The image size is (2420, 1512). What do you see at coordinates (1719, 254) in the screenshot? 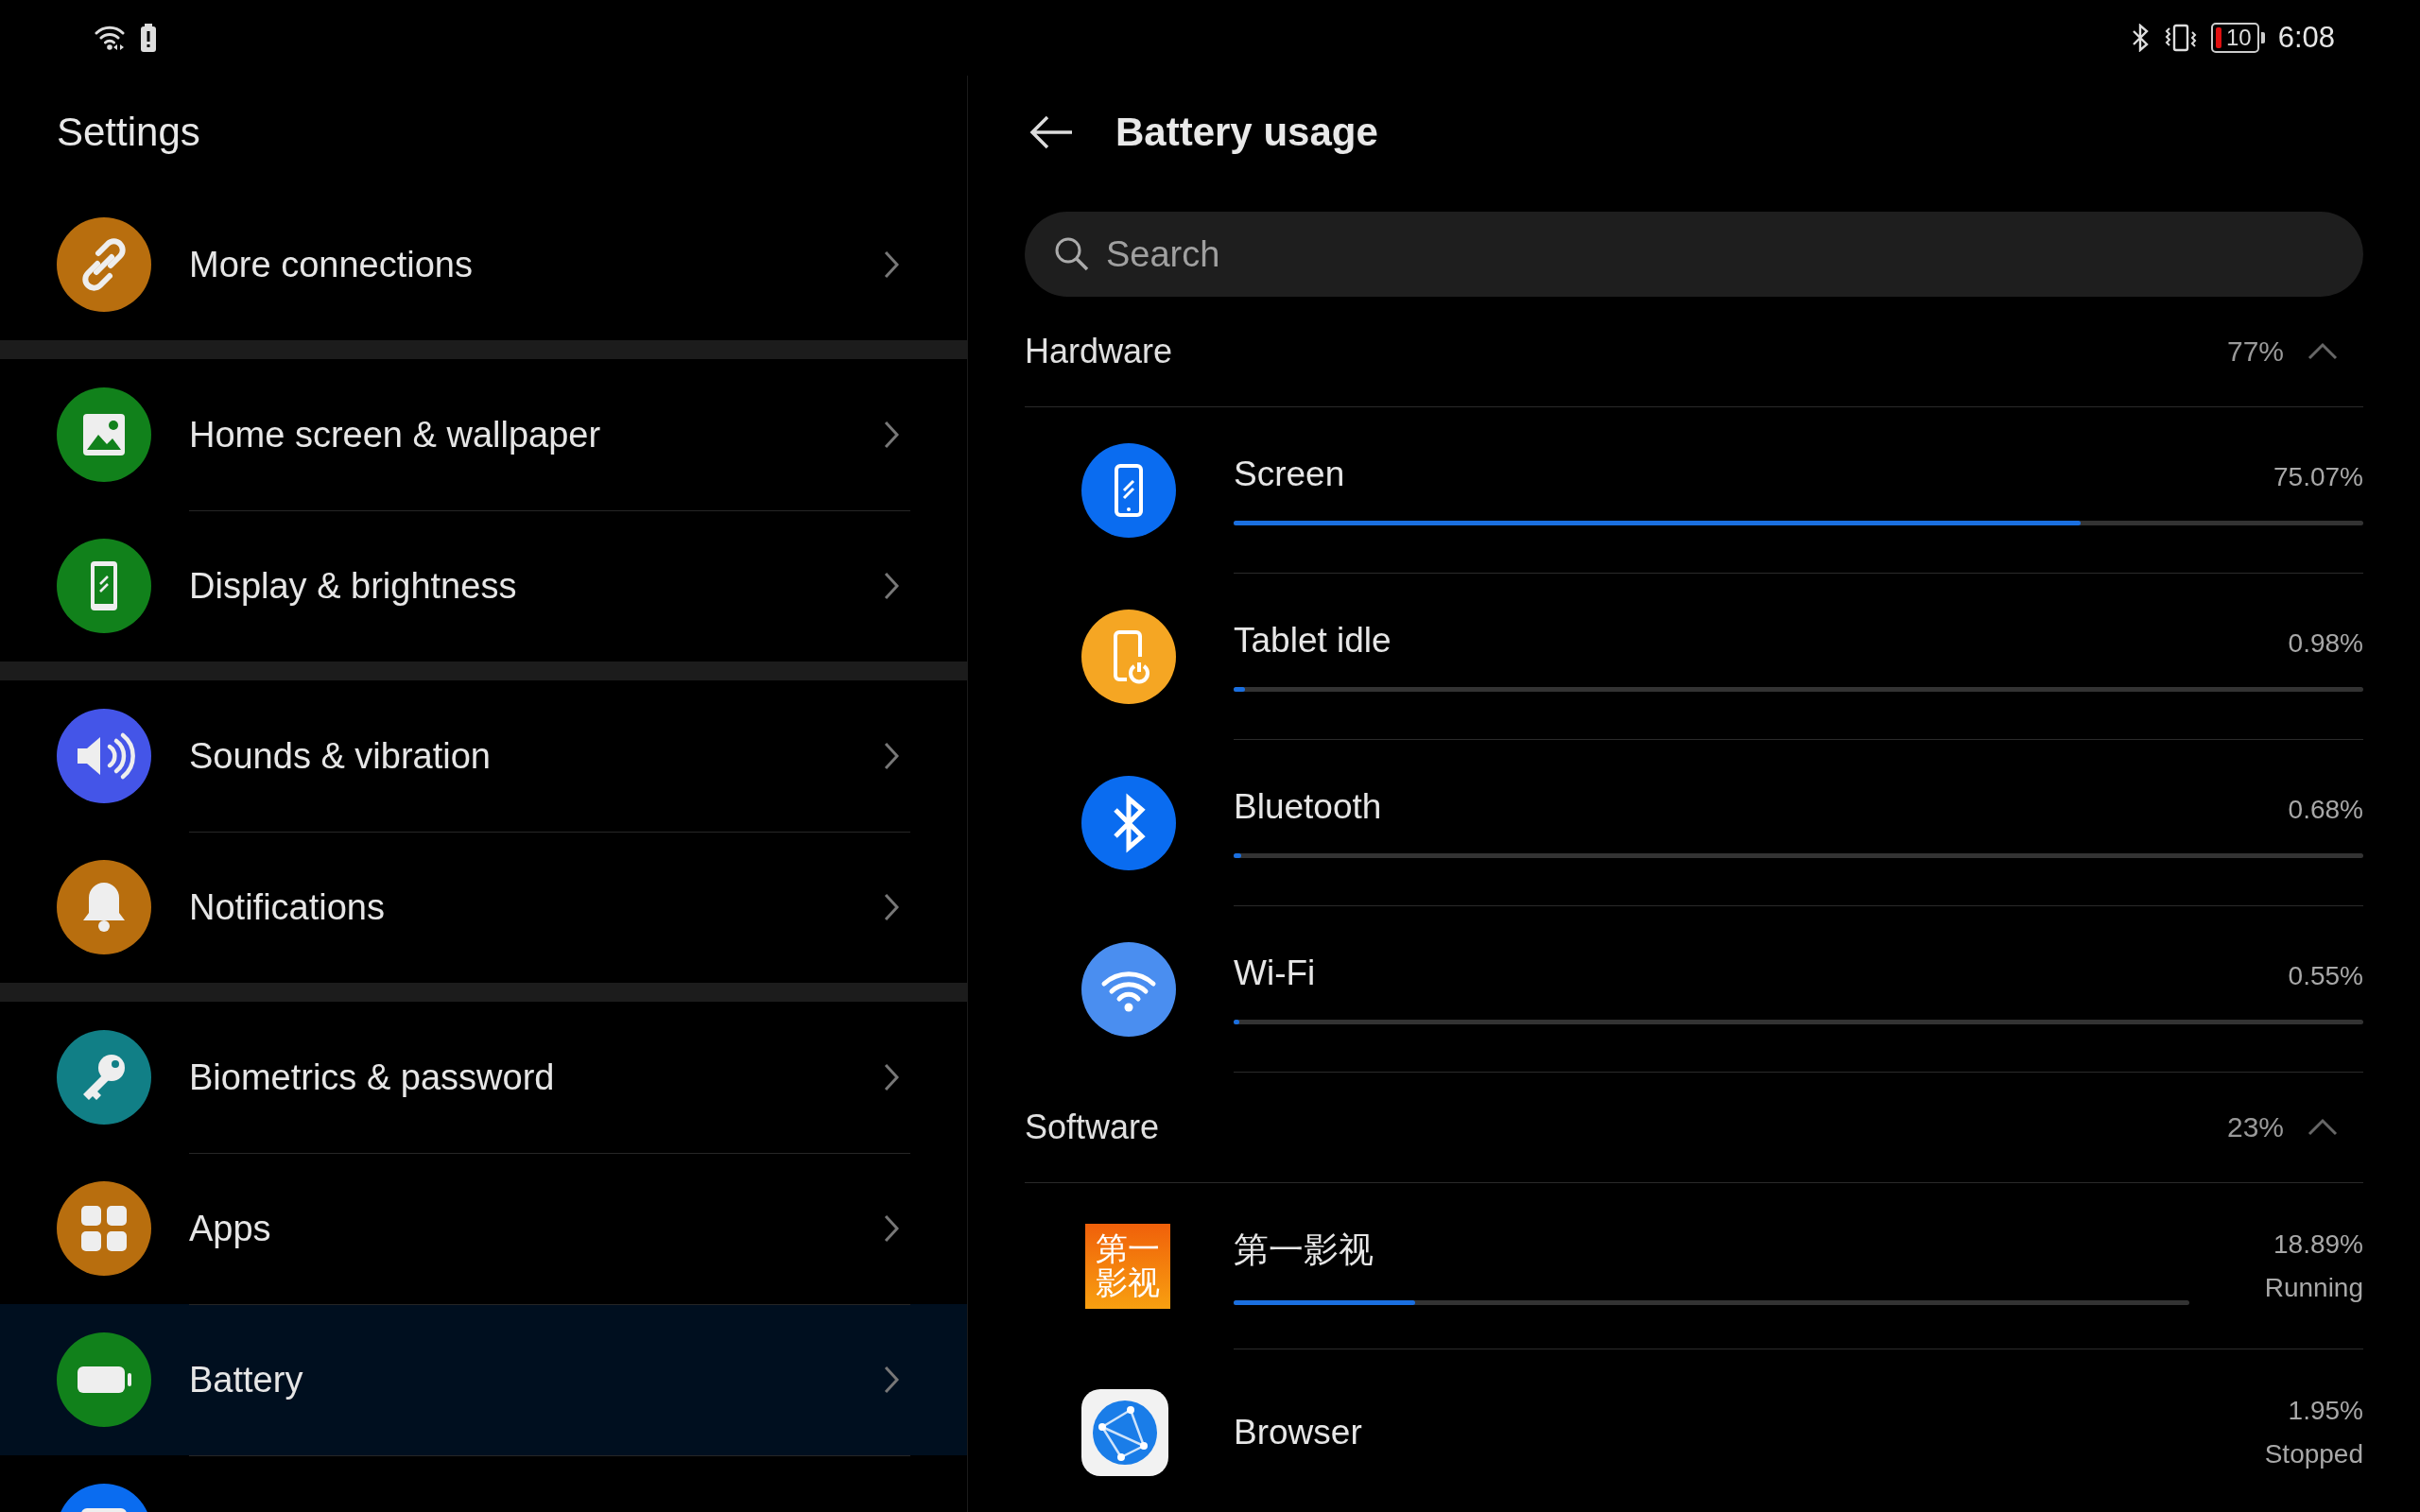
I see `search-field: Search` at bounding box center [1719, 254].